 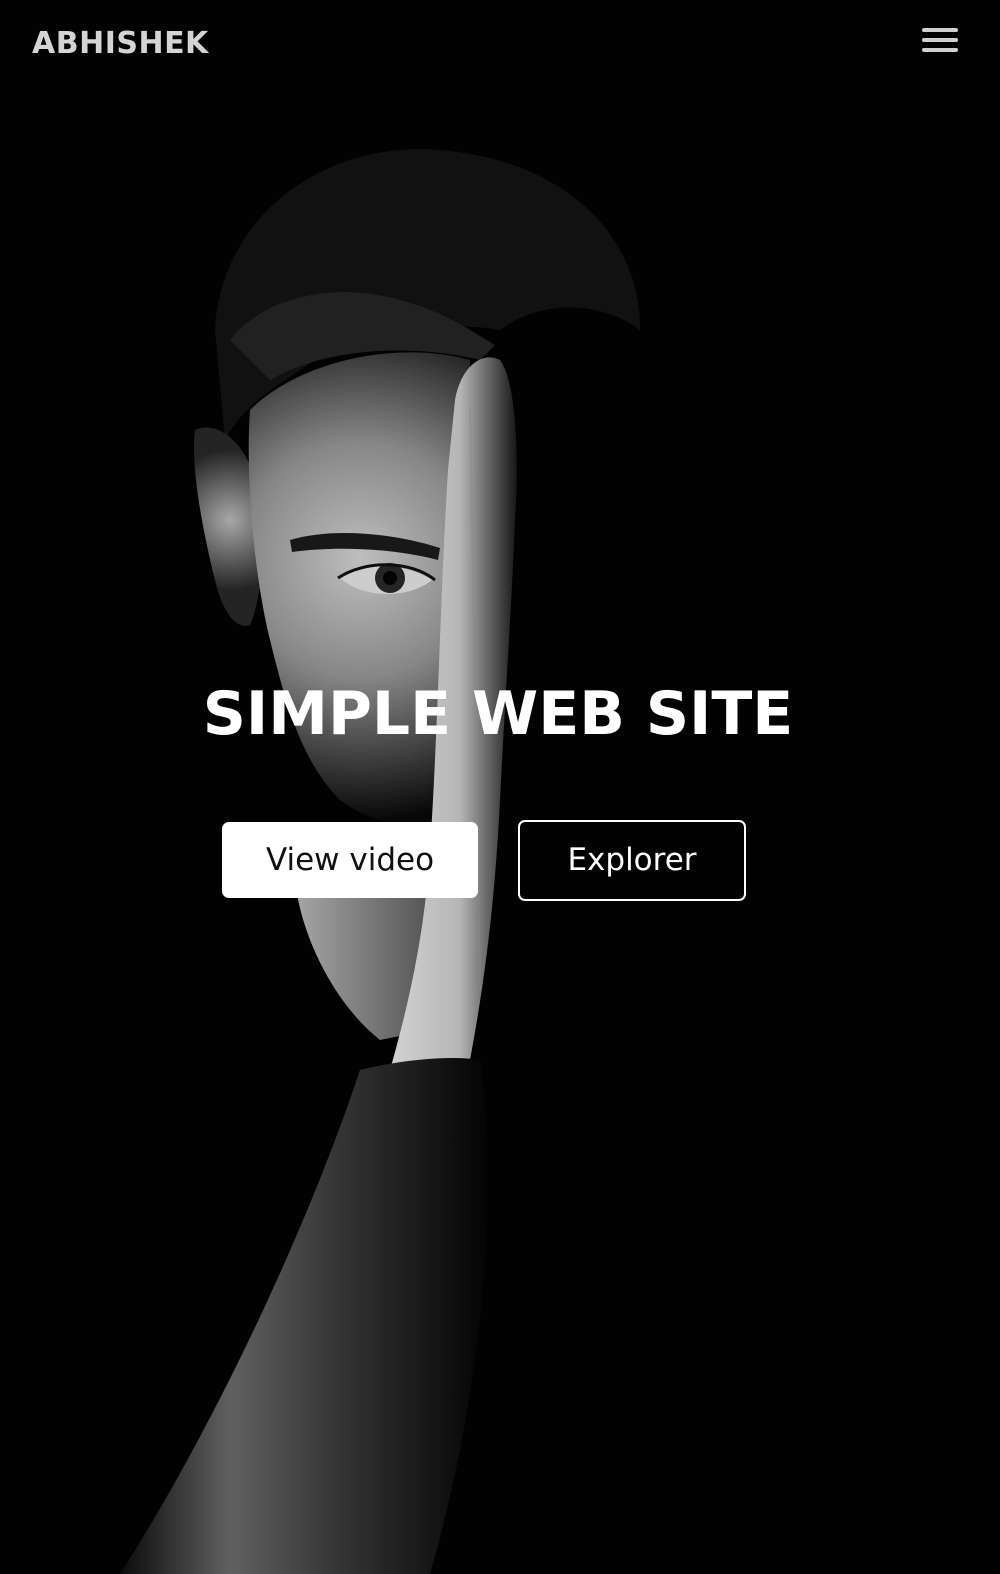 I want to click on view-video-button-label: View video, so click(x=350, y=859).